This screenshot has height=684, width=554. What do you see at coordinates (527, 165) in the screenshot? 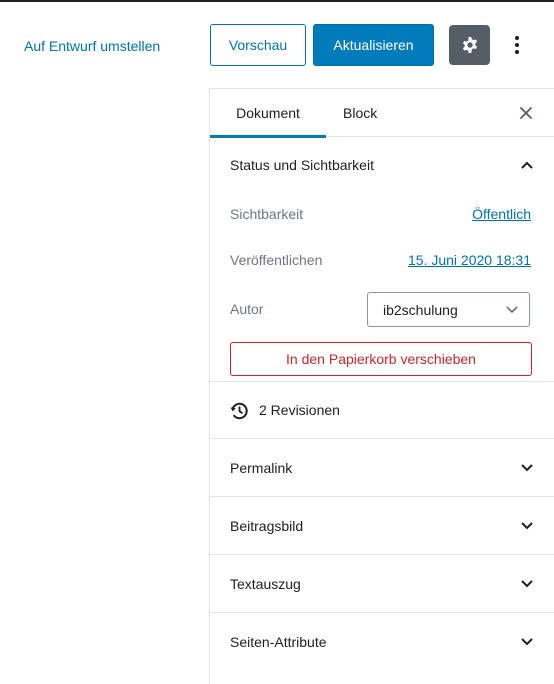
I see `chevron-up-icon` at bounding box center [527, 165].